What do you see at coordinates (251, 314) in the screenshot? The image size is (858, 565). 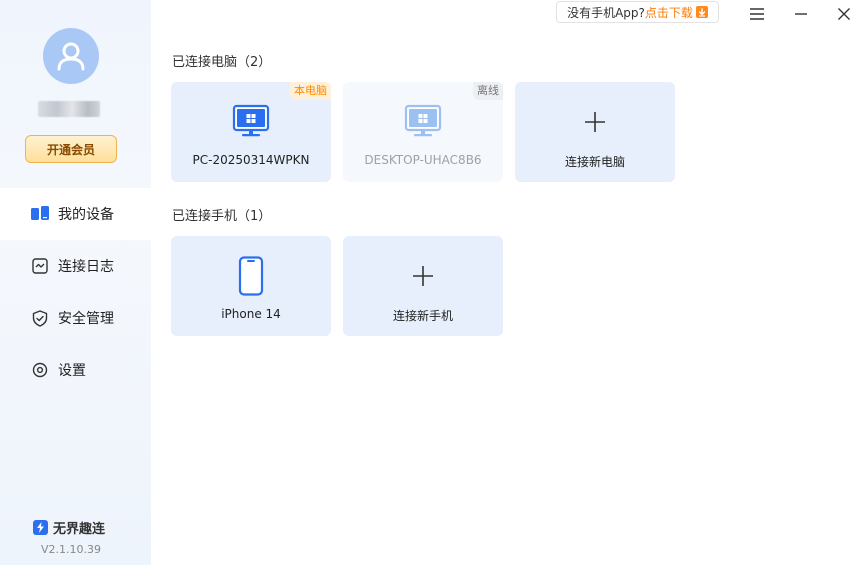 I see `phone-name: iPhone 14` at bounding box center [251, 314].